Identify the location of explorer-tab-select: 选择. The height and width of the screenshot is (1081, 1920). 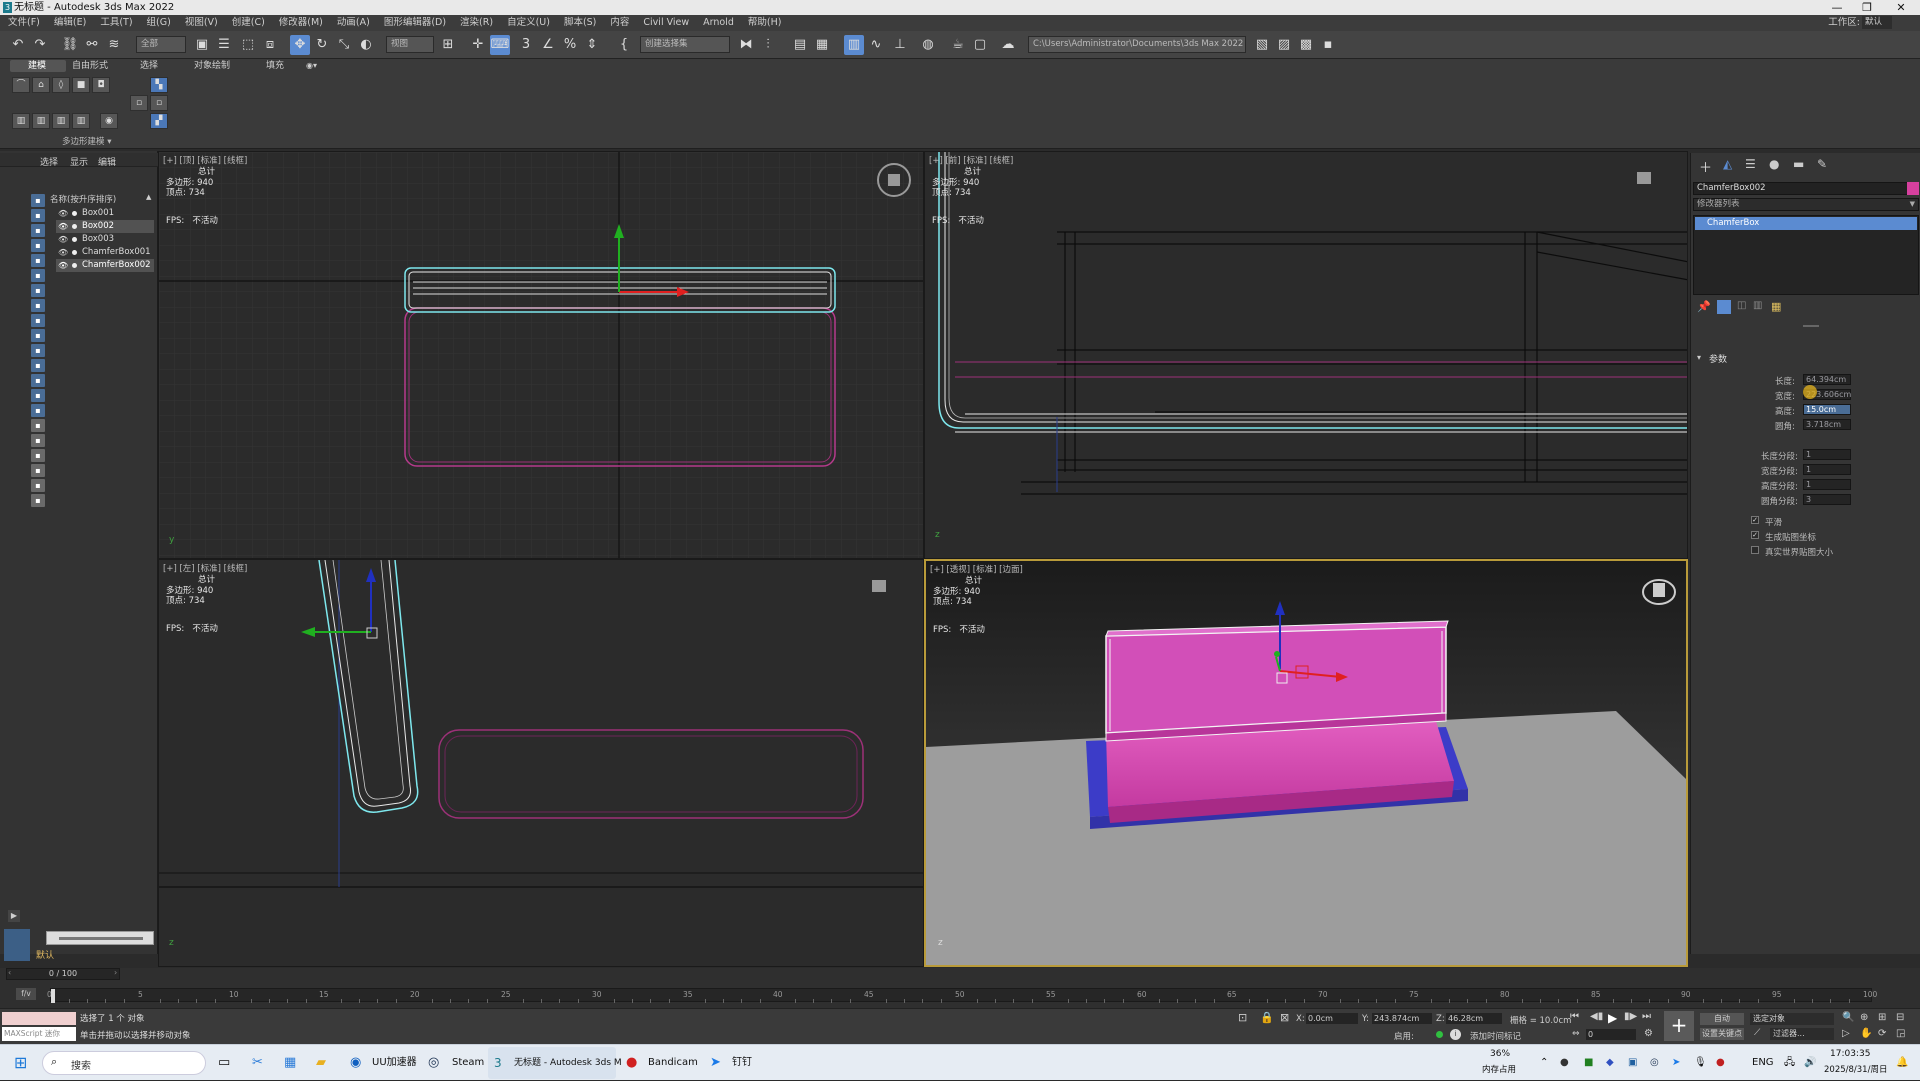
(49, 161).